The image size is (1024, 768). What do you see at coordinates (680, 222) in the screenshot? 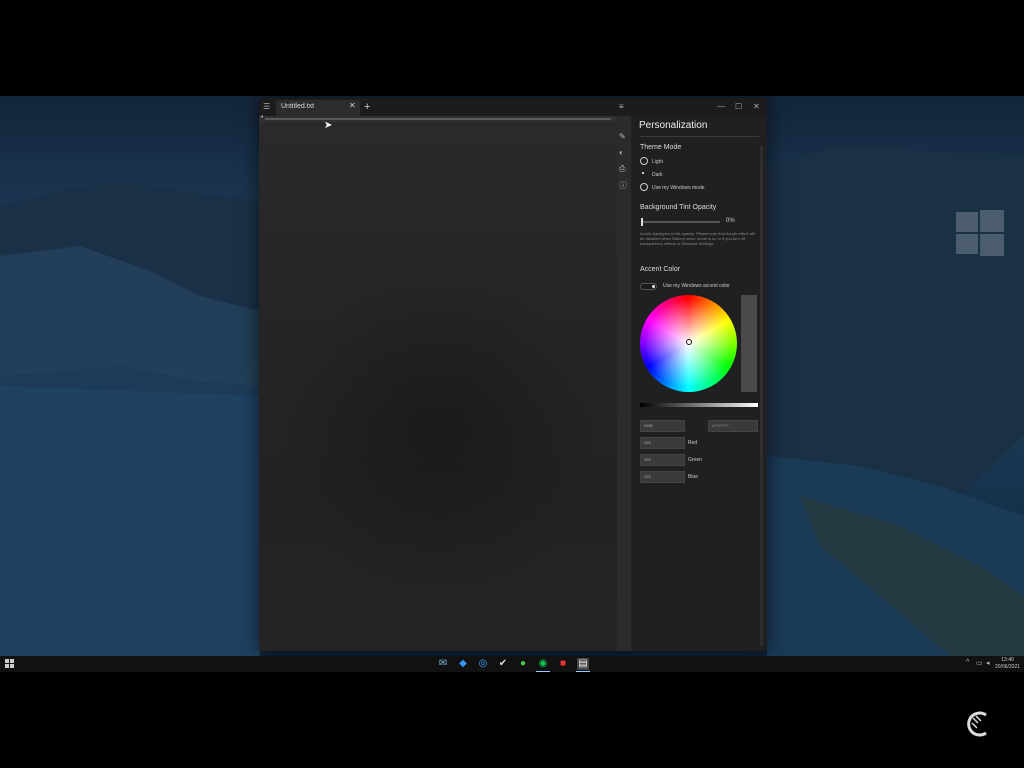
I see `tint-opacity-slider` at bounding box center [680, 222].